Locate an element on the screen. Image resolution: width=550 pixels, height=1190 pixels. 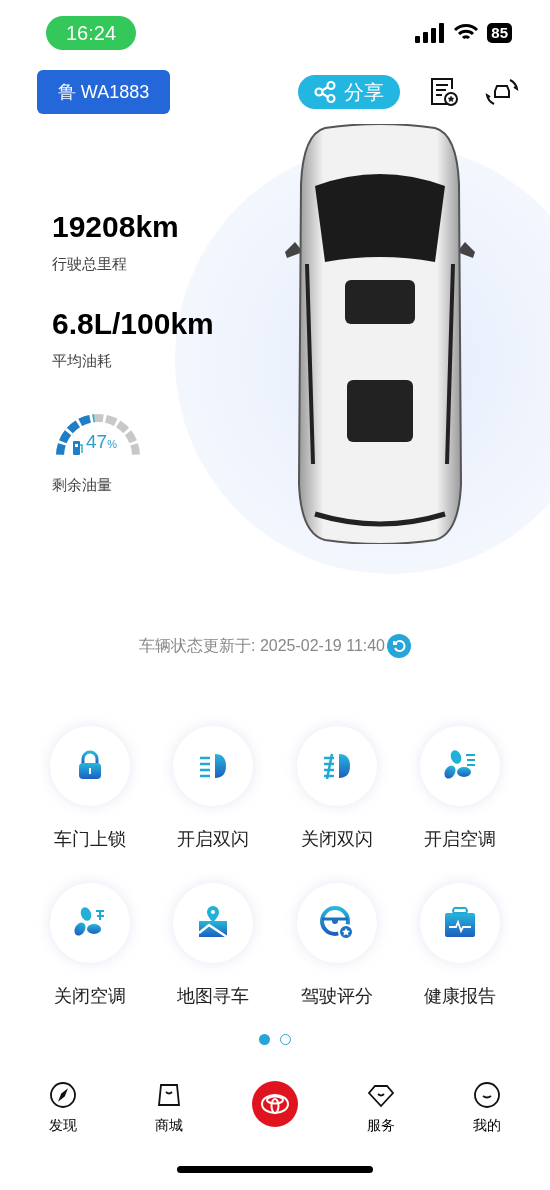
refresh-icon is located at coordinates (399, 646).